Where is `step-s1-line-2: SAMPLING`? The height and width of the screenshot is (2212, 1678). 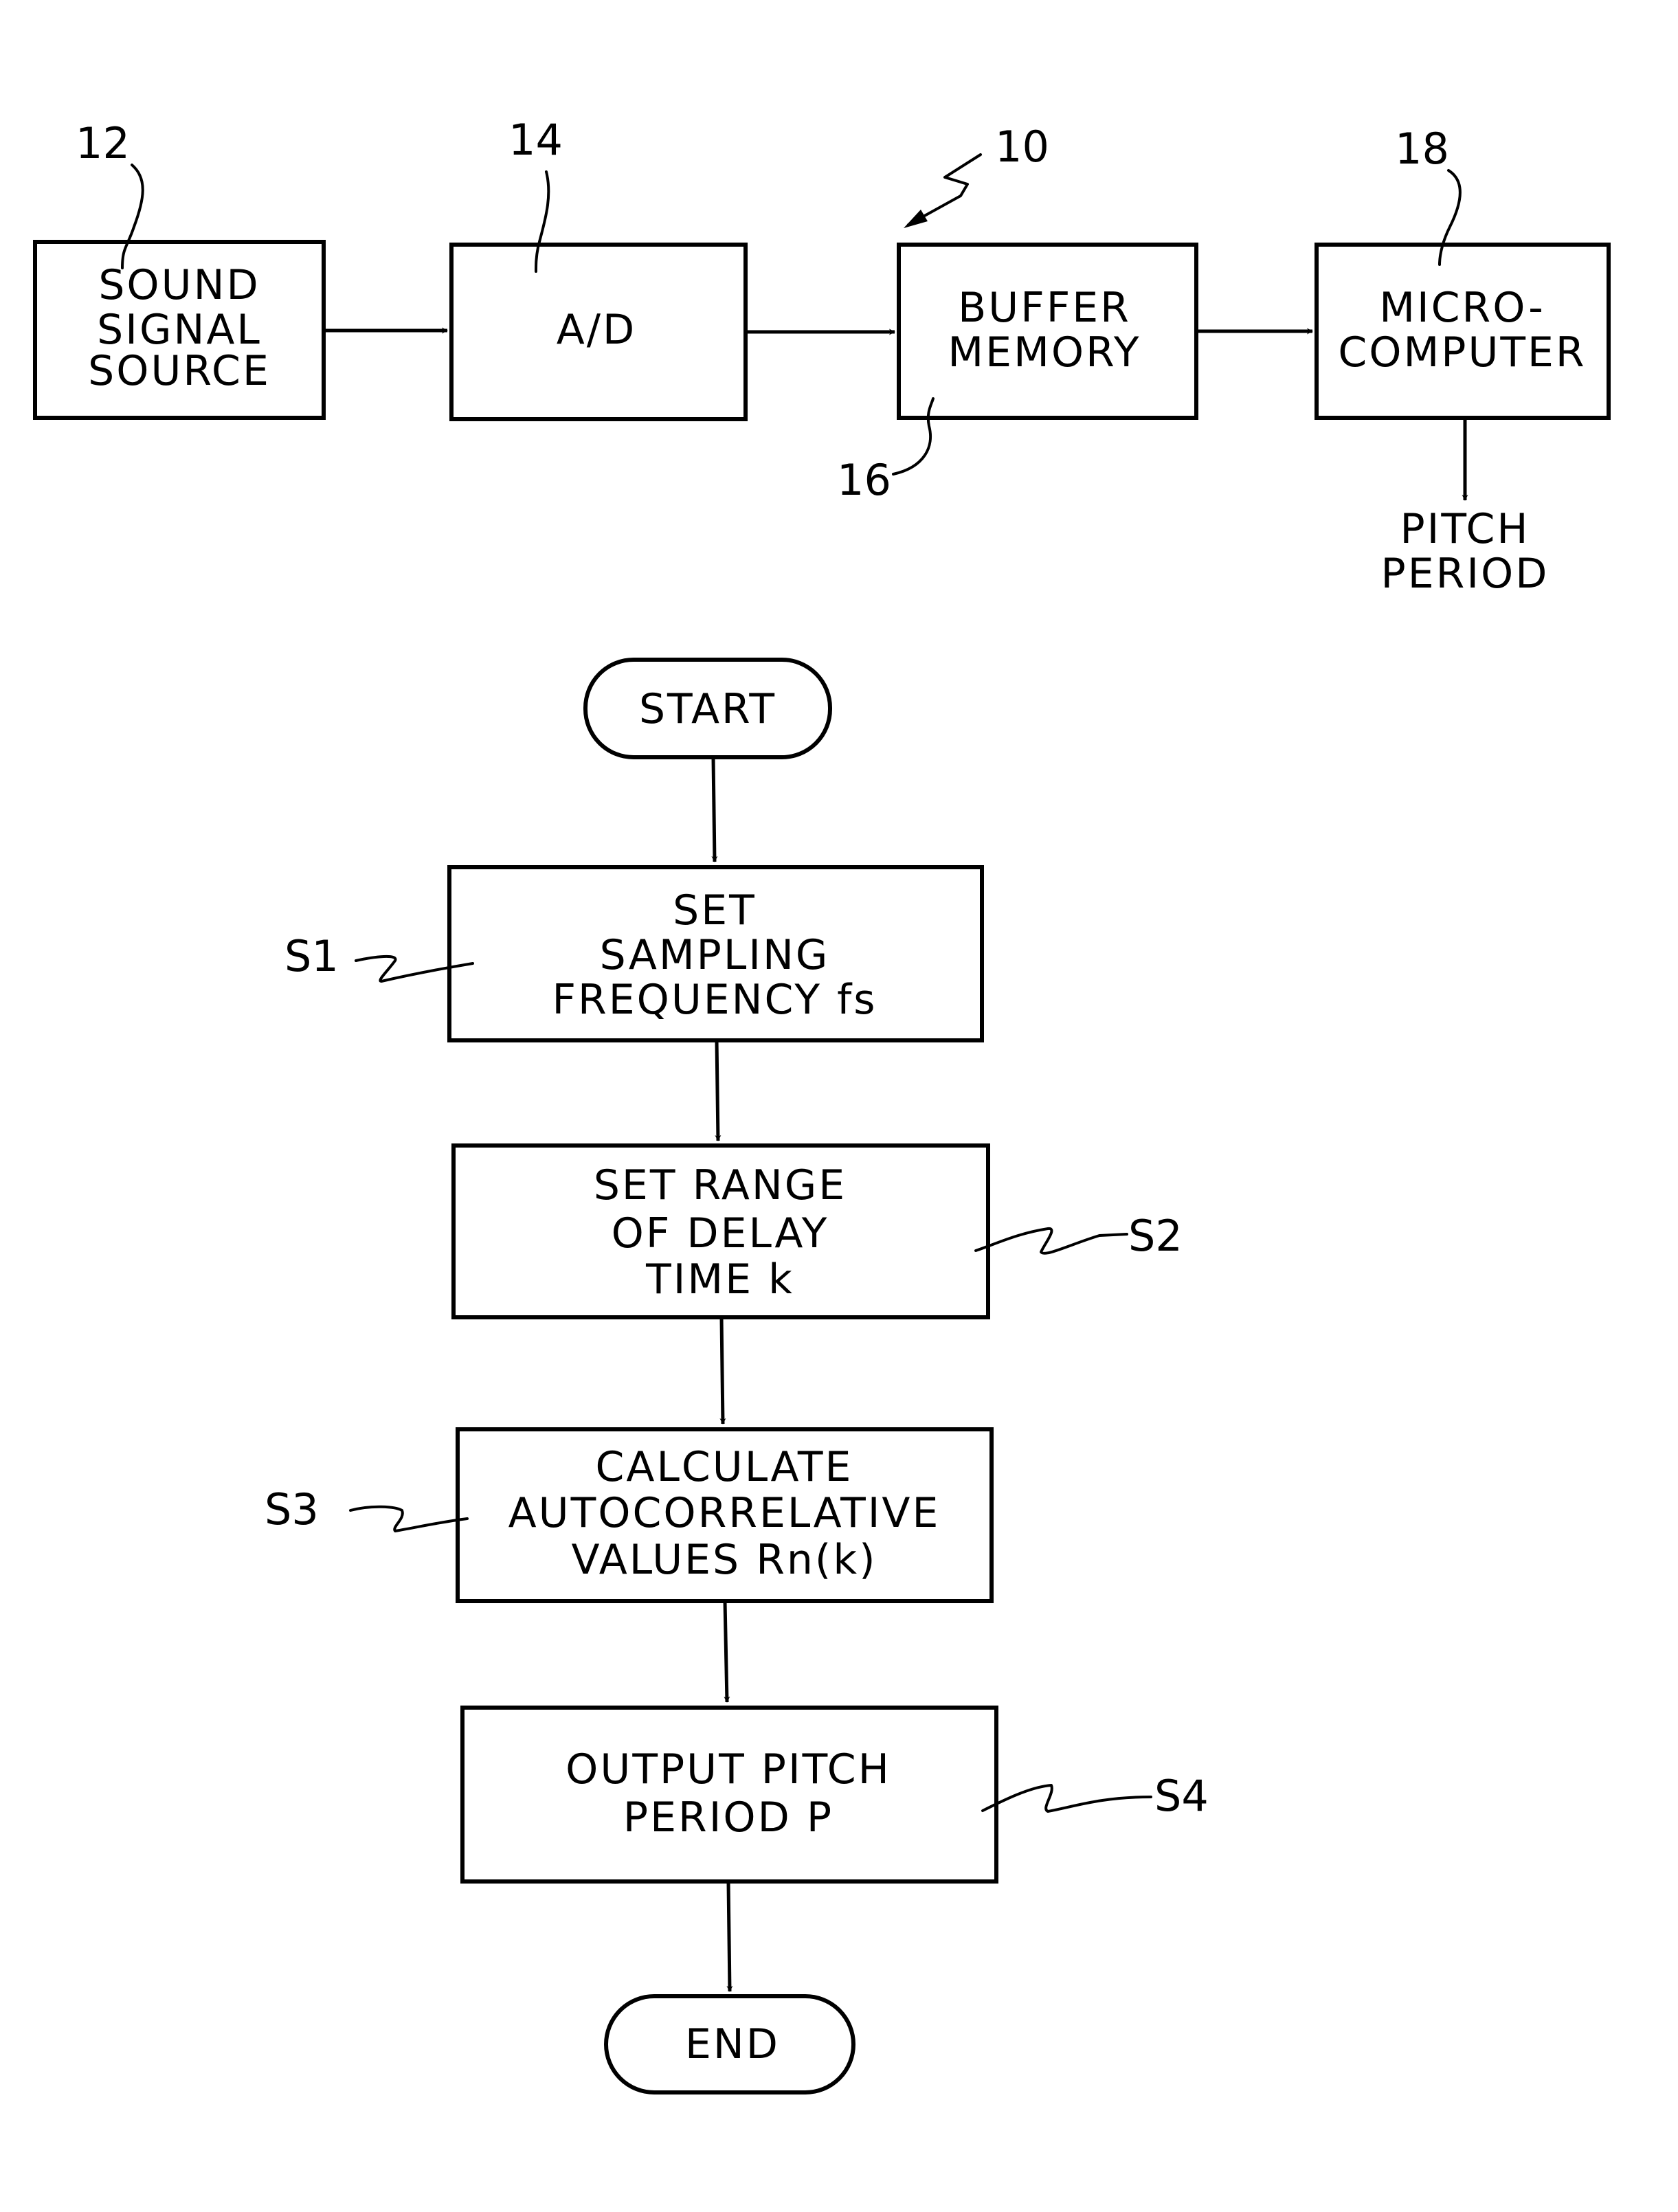 step-s1-line-2: SAMPLING is located at coordinates (715, 955).